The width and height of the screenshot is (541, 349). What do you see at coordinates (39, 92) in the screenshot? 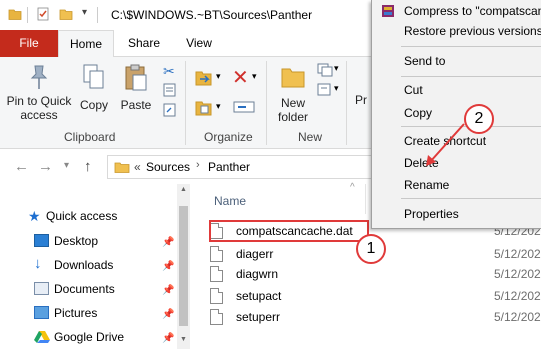
I see `pin-to-quick-access-button: Pin to Quick access` at bounding box center [39, 92].